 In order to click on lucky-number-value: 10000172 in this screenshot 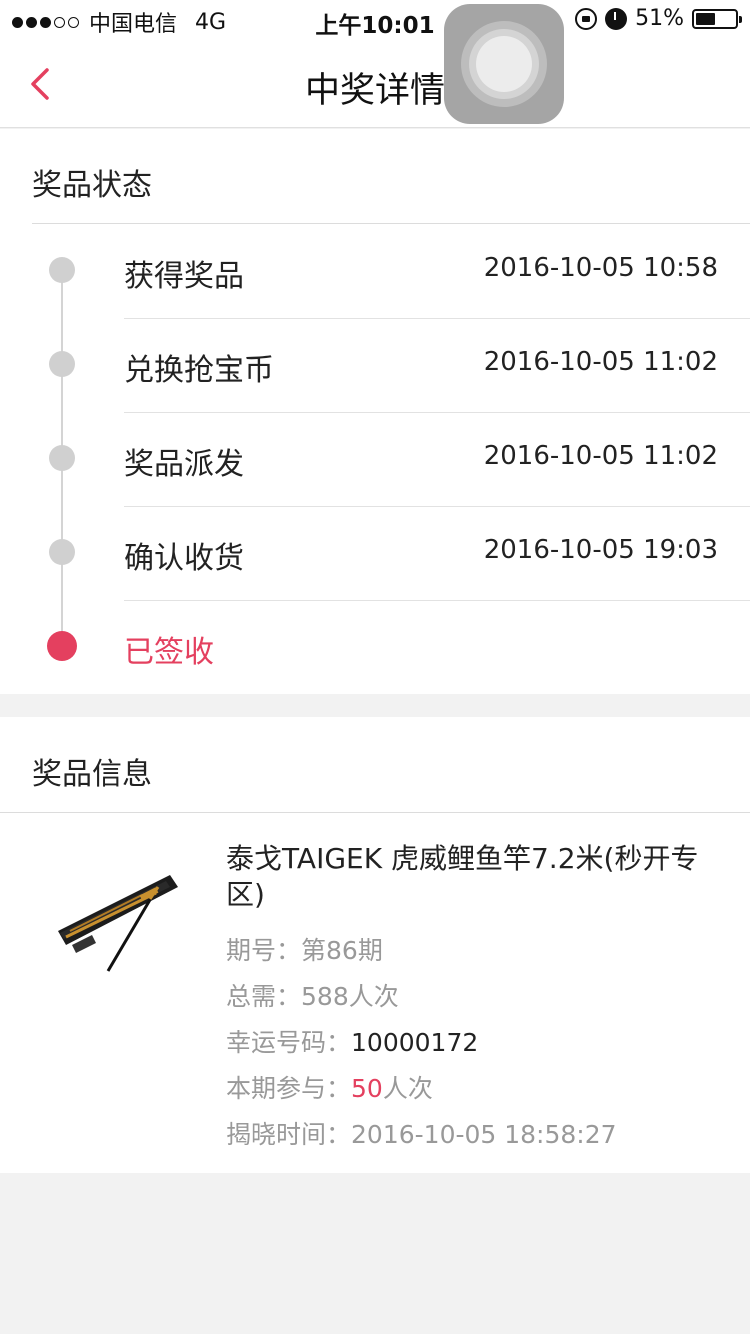, I will do `click(415, 1042)`.